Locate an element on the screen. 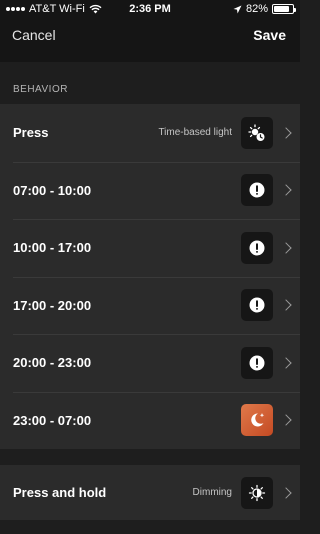 The width and height of the screenshot is (320, 534). row-time-slot: 23:00 - 07:00 is located at coordinates (150, 420).